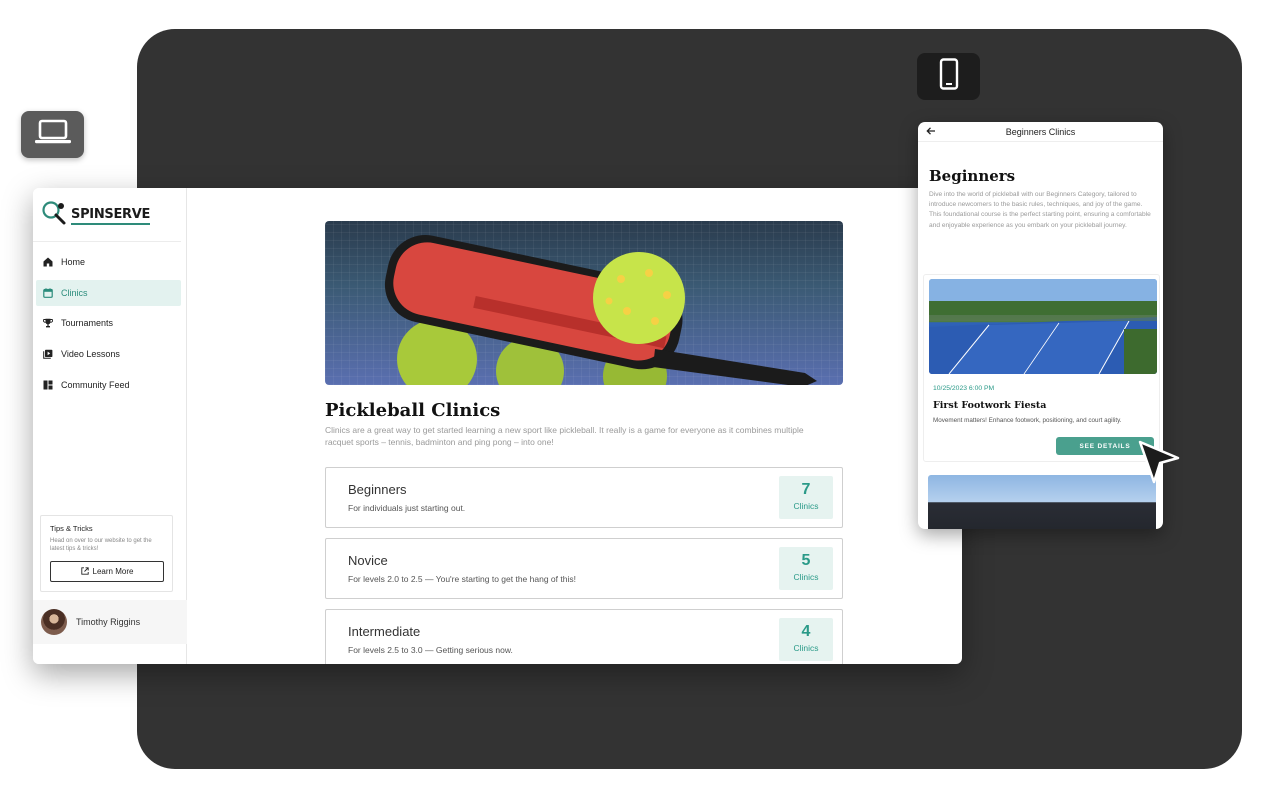  Describe the element at coordinates (110, 216) in the screenshot. I see `brand-name: SPINSERVE` at that location.